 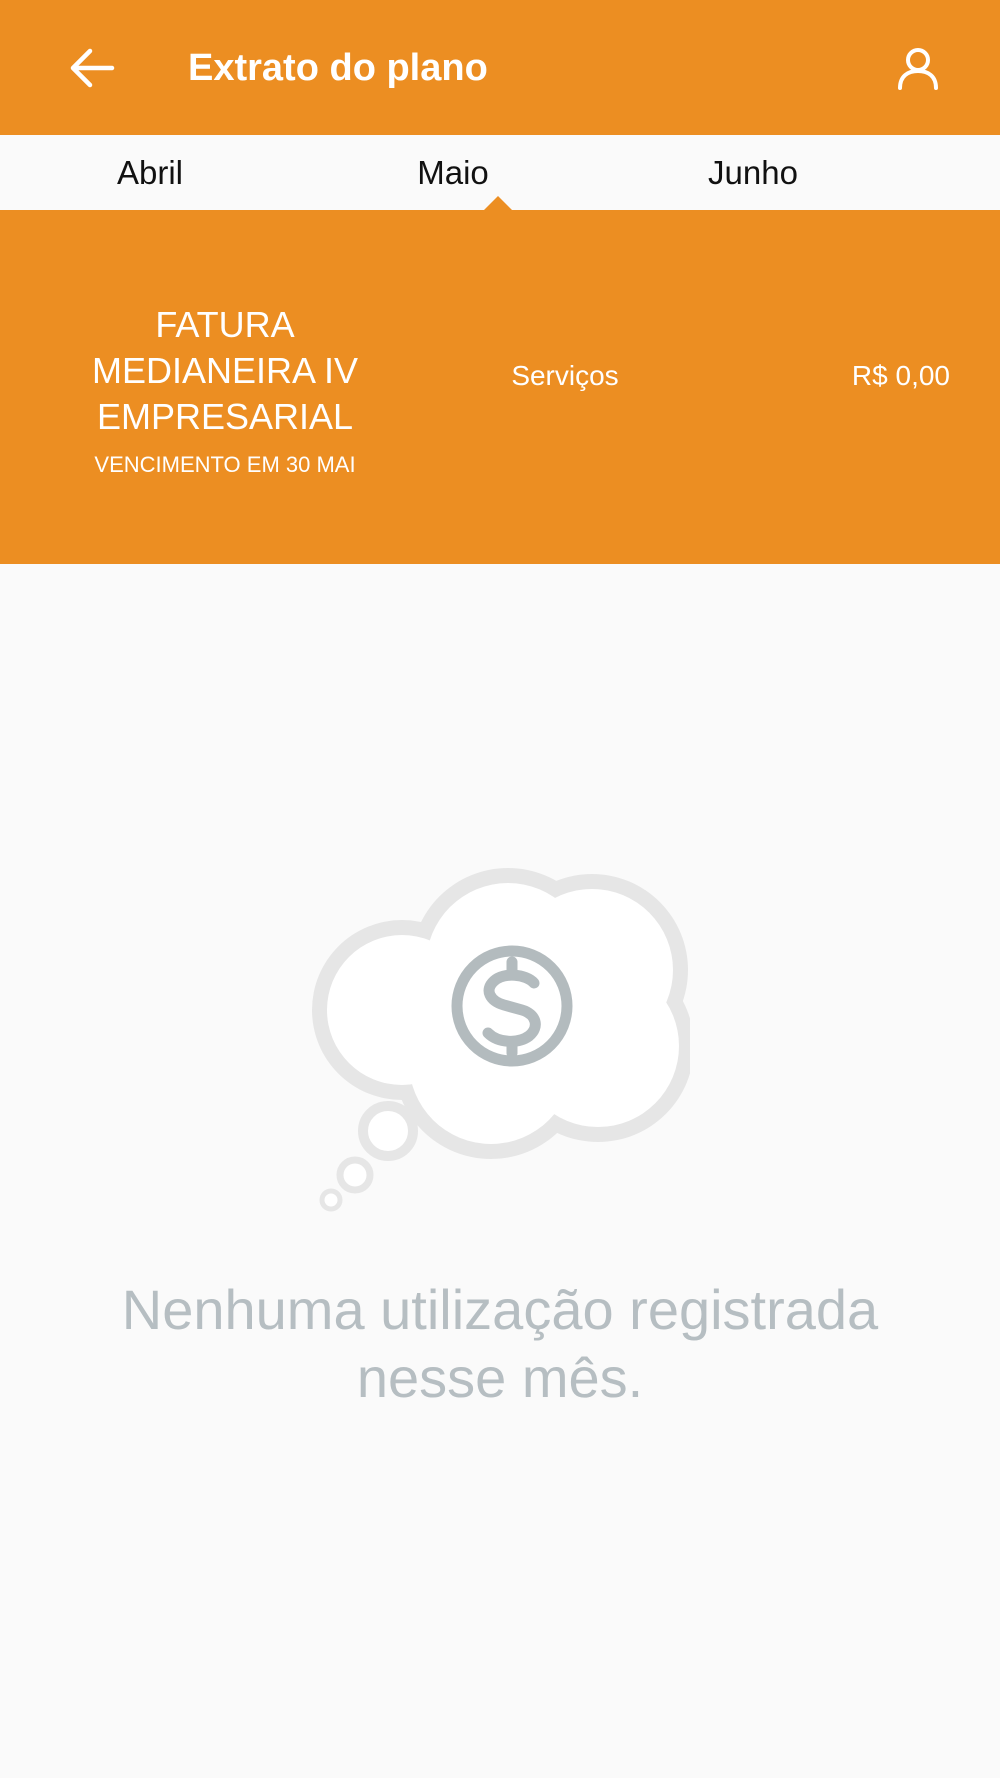 What do you see at coordinates (368, 1156) in the screenshot?
I see `thought-bubbles` at bounding box center [368, 1156].